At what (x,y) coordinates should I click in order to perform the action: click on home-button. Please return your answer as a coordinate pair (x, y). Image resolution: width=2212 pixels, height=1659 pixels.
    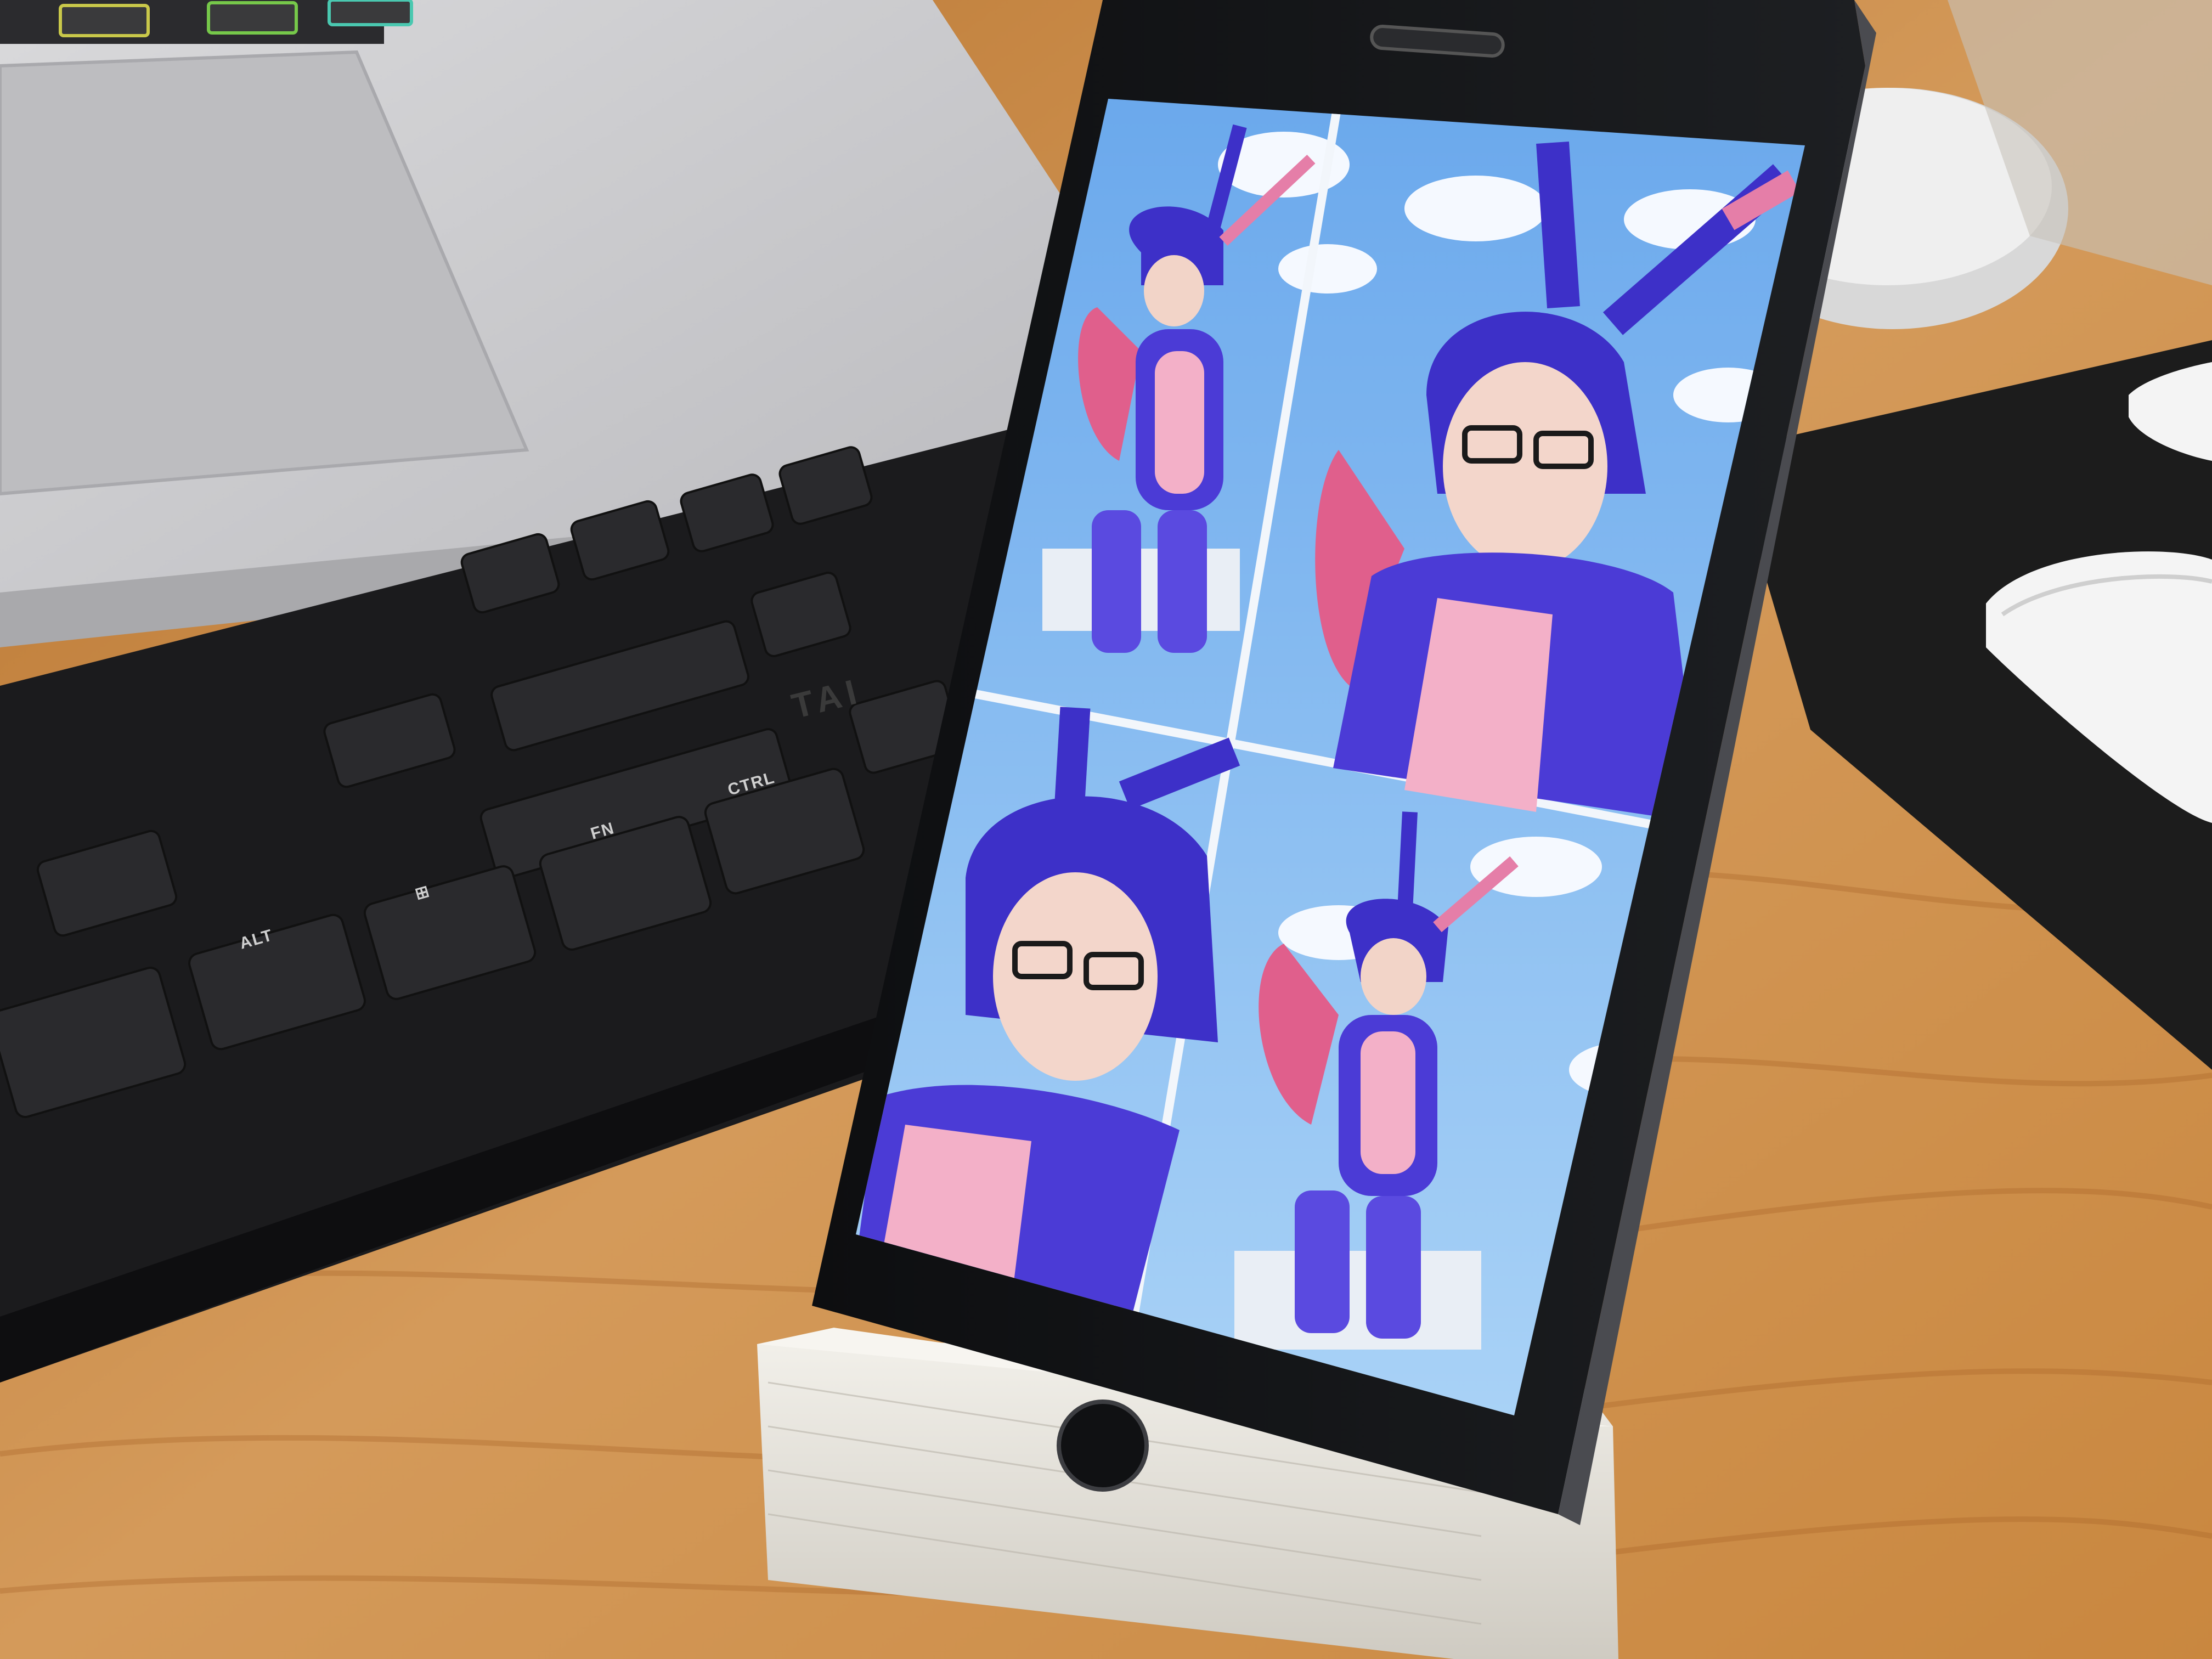
    Looking at the image, I should click on (1103, 1446).